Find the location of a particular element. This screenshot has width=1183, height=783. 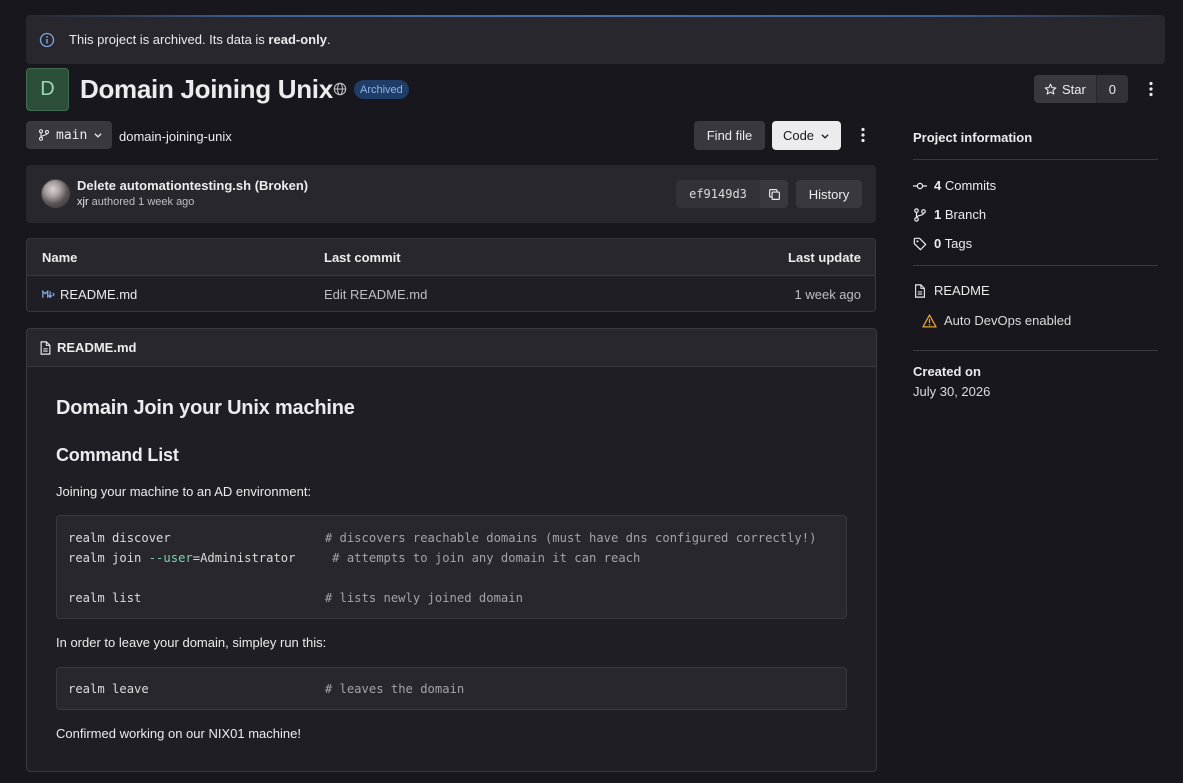

branch-name: main is located at coordinates (72, 135).